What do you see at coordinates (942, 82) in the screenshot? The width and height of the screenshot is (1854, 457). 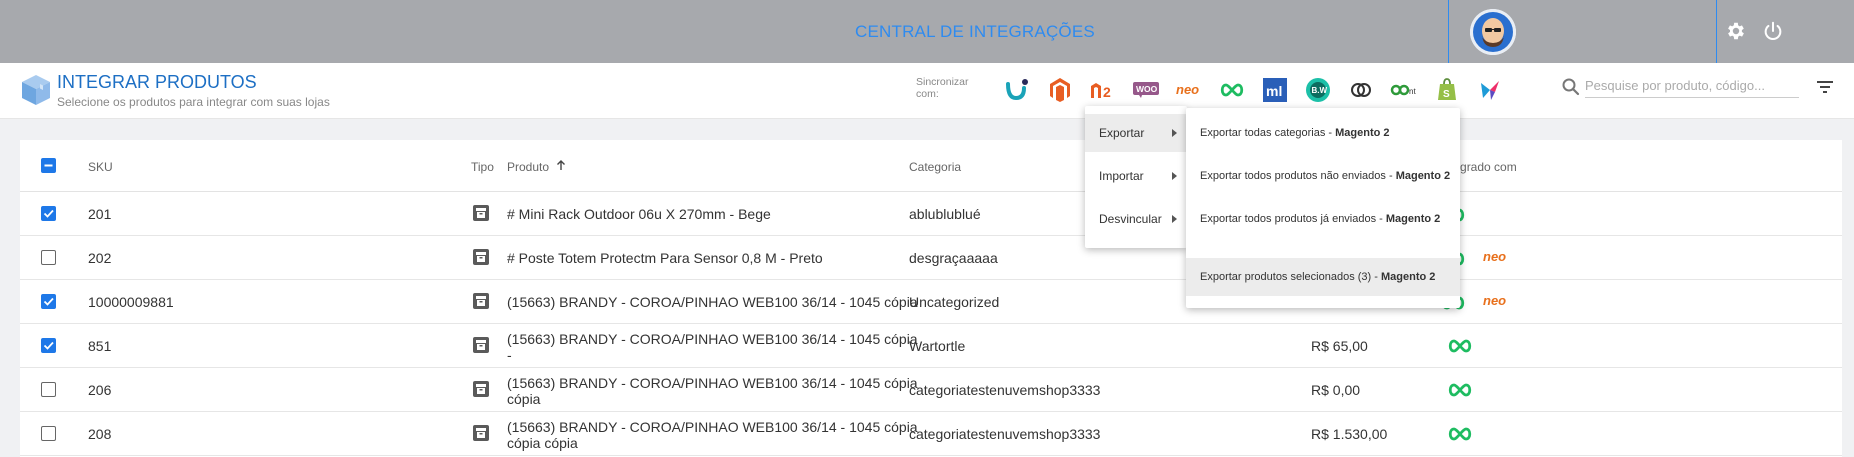 I see `sync-label-line: Sincronizar` at bounding box center [942, 82].